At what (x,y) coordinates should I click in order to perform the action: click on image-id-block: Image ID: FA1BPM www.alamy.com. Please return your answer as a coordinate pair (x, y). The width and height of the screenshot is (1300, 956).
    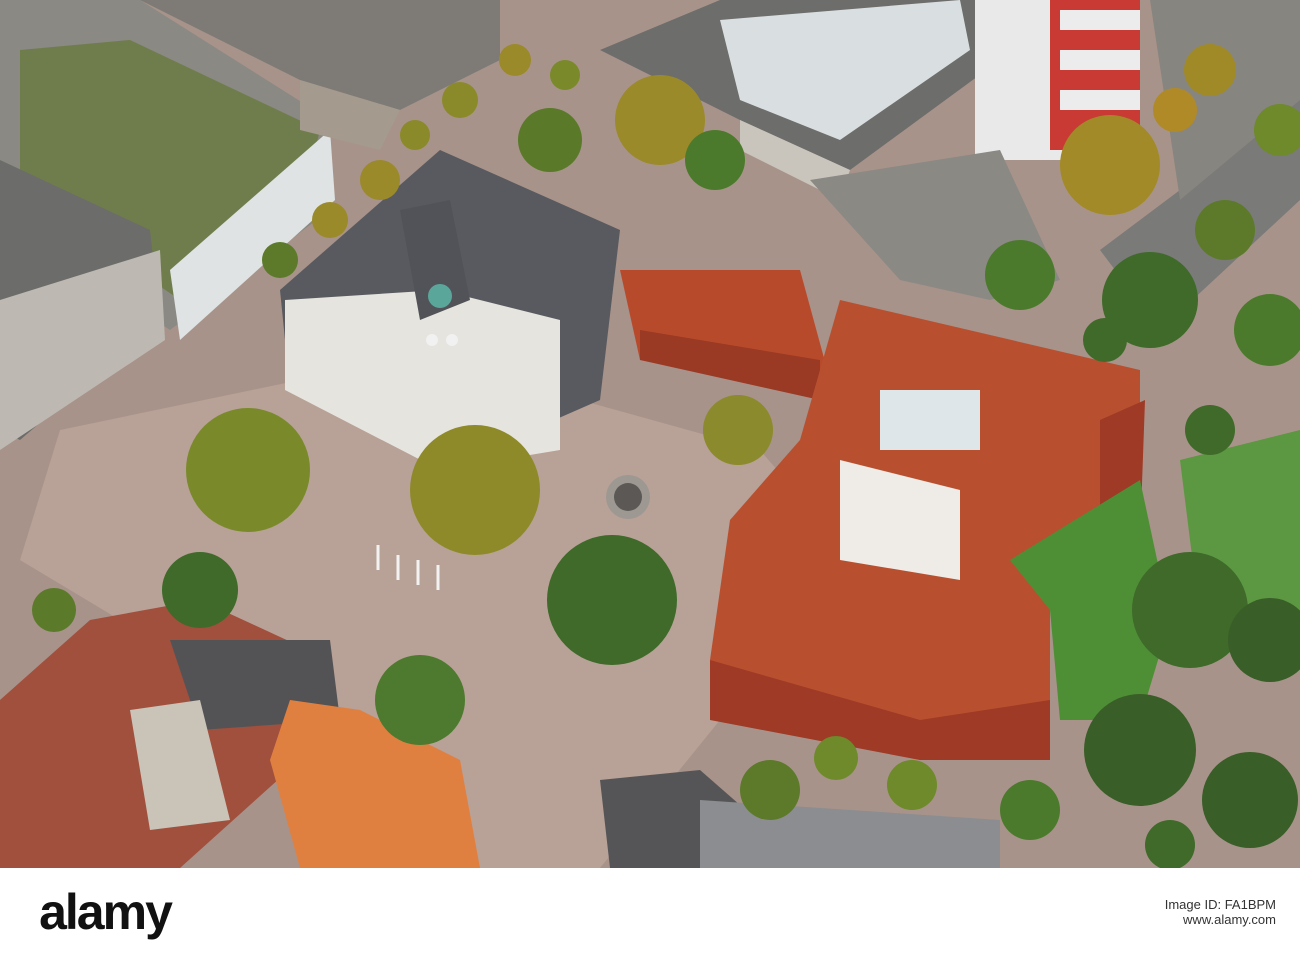
    Looking at the image, I should click on (1220, 912).